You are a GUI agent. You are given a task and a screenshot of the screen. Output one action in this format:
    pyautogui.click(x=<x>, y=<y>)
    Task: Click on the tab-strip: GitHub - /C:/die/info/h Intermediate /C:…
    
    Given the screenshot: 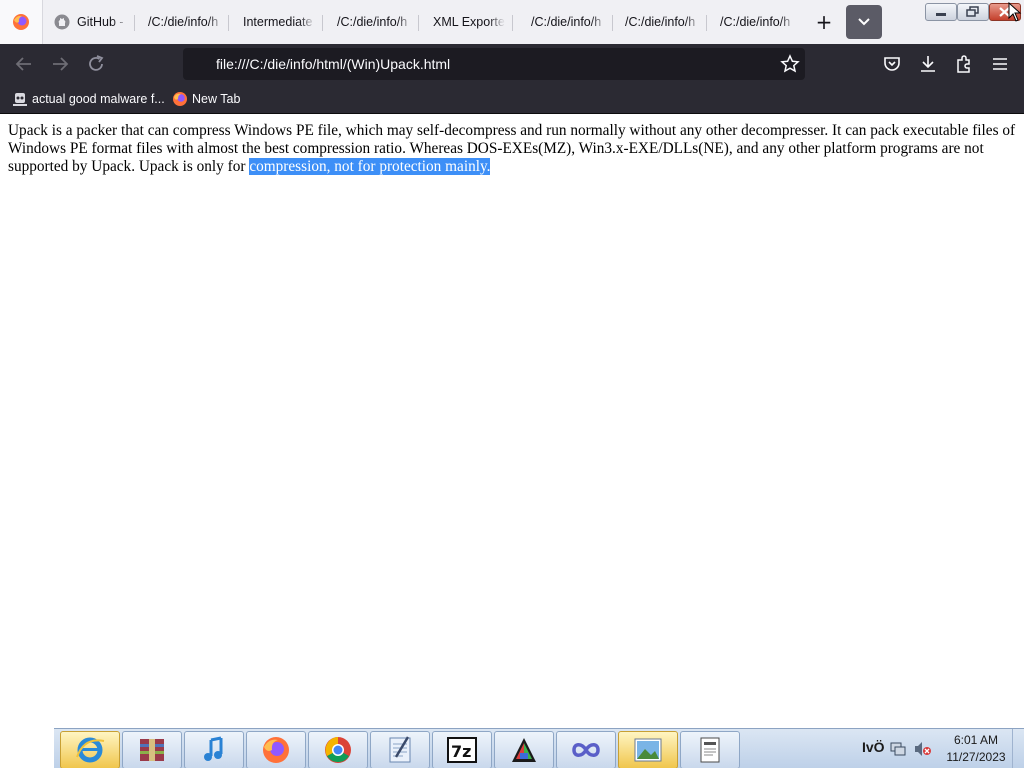 What is the action you would take?
    pyautogui.click(x=512, y=22)
    